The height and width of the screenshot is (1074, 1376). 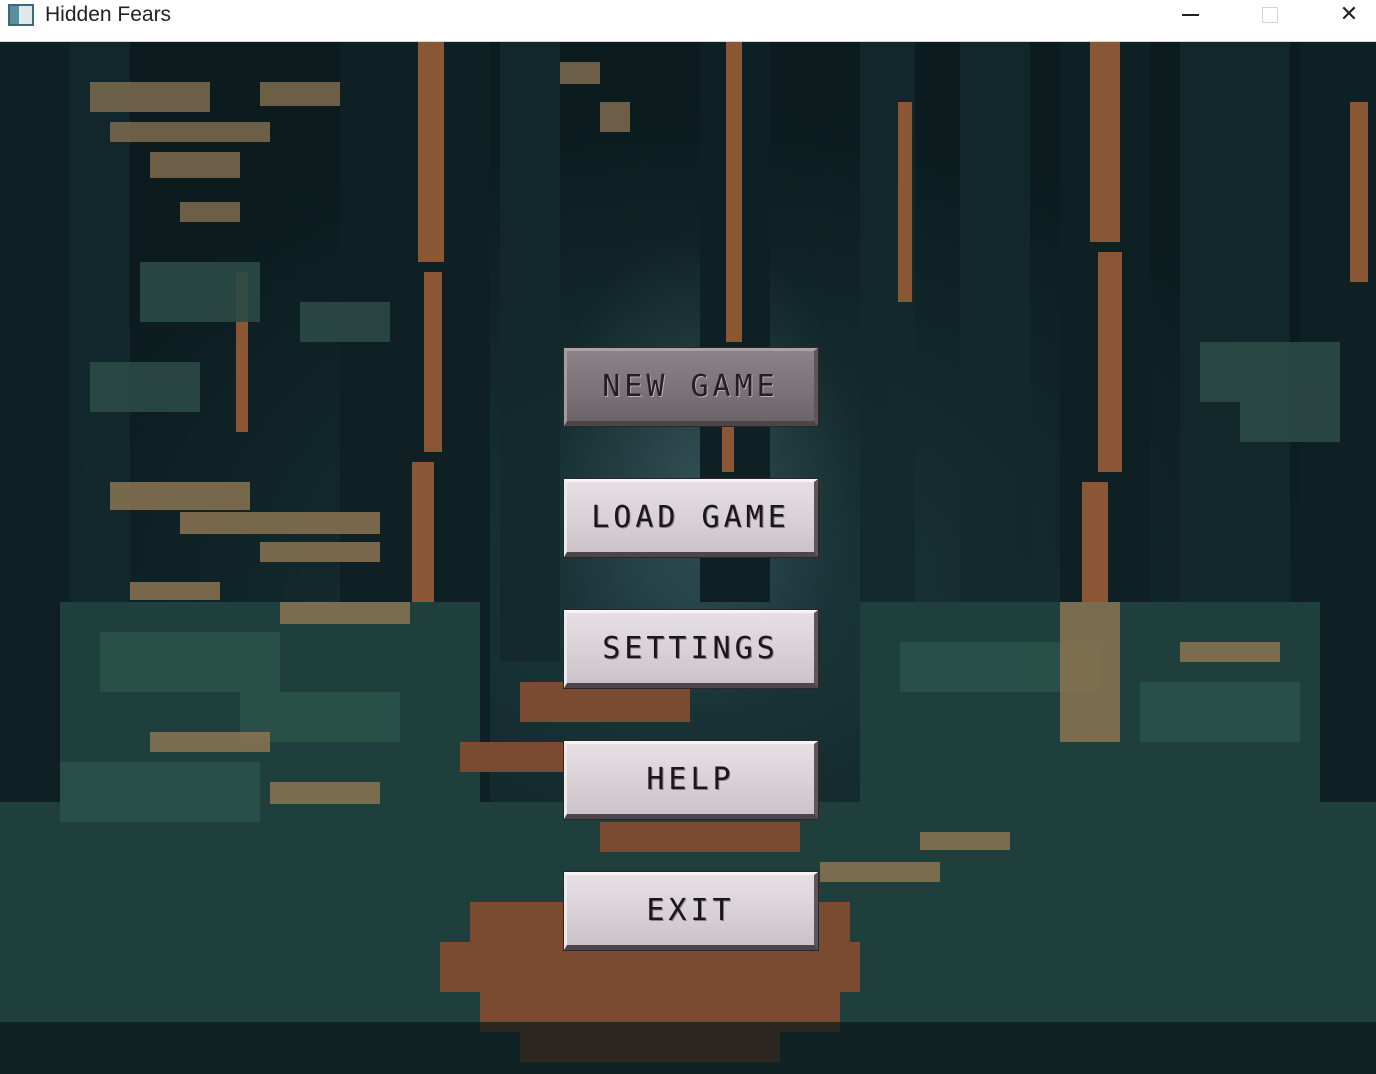 I want to click on app-window-icon, so click(x=21, y=15).